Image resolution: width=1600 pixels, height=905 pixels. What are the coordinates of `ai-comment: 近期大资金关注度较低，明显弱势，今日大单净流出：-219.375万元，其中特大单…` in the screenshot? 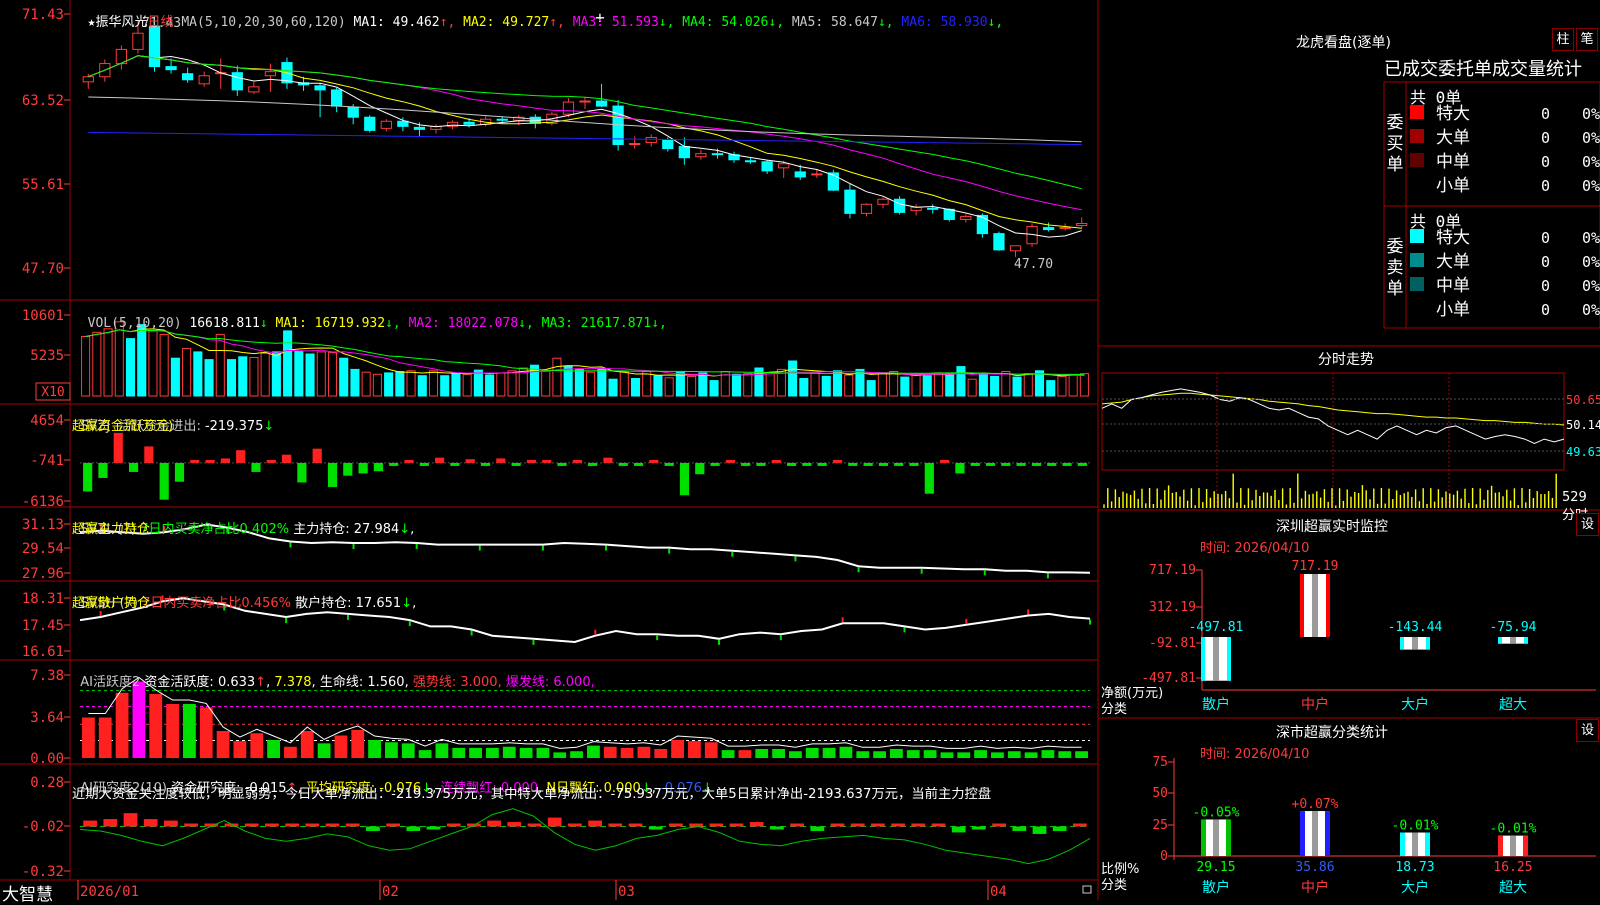 It's located at (532, 794).